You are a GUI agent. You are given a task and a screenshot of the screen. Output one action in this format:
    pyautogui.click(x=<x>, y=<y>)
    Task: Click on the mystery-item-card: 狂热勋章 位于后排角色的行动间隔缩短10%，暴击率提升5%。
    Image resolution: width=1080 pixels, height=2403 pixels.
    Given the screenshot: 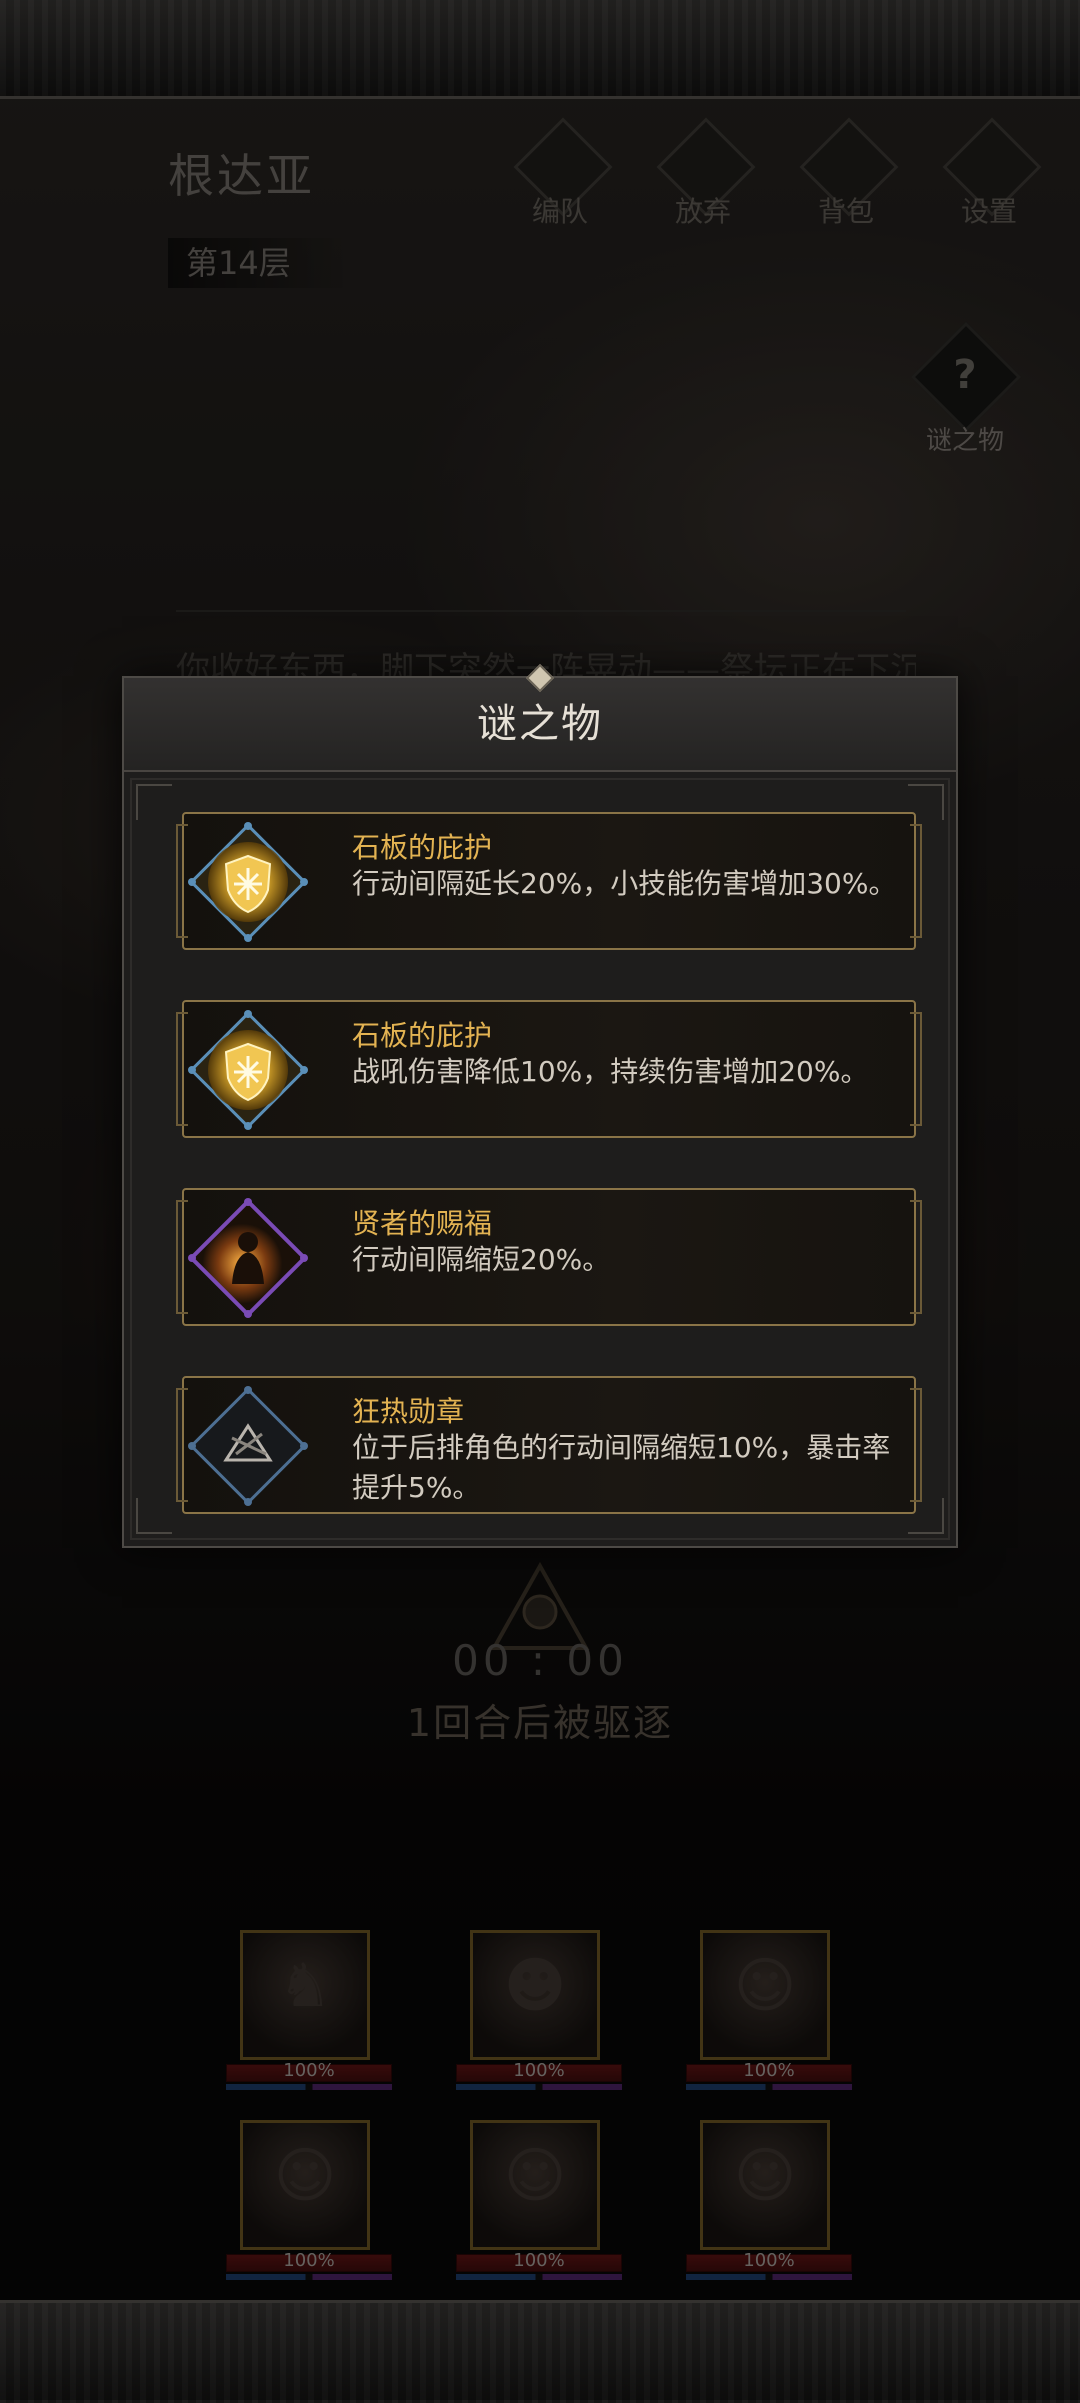 What is the action you would take?
    pyautogui.click(x=549, y=1445)
    